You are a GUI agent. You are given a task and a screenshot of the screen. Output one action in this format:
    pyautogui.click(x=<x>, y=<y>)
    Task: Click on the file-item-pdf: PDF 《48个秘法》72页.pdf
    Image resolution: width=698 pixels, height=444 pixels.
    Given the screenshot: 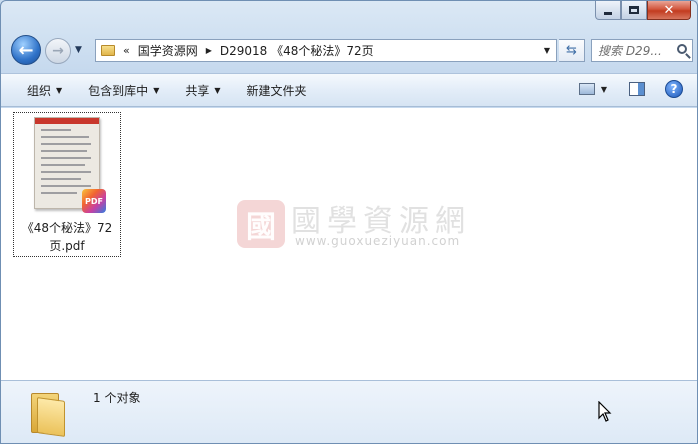 What is the action you would take?
    pyautogui.click(x=67, y=184)
    